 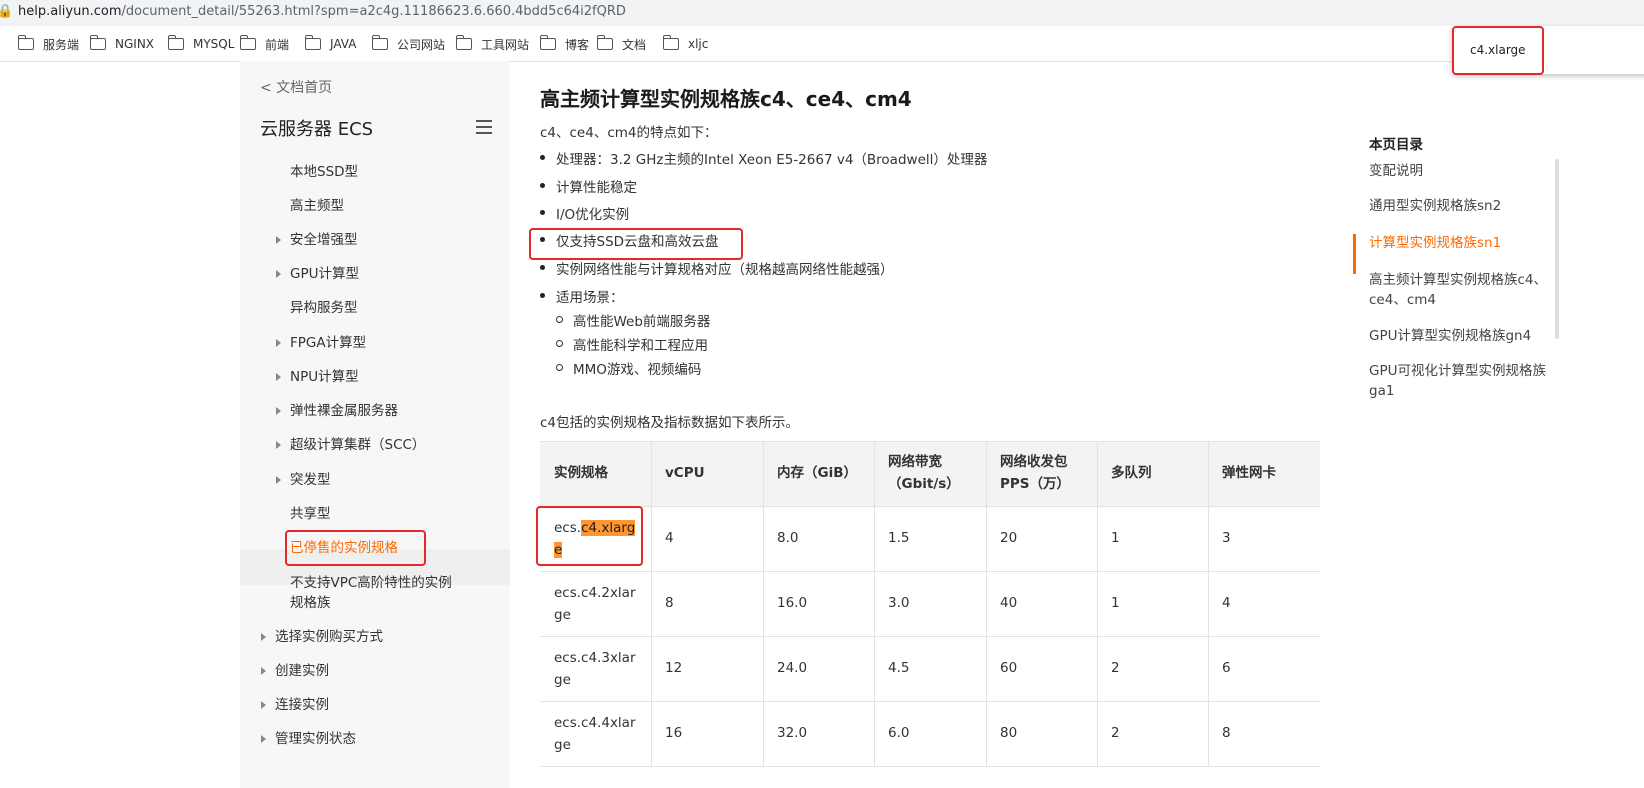 I want to click on sidebar-item: 异构服务型, so click(x=324, y=308).